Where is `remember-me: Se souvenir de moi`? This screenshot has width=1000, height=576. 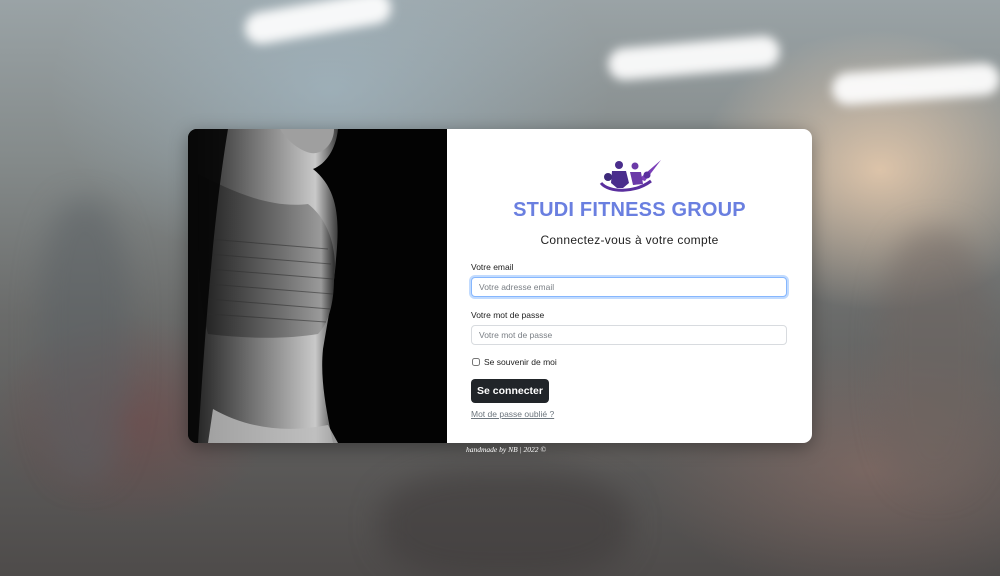
remember-me: Se souvenir de moi is located at coordinates (514, 362).